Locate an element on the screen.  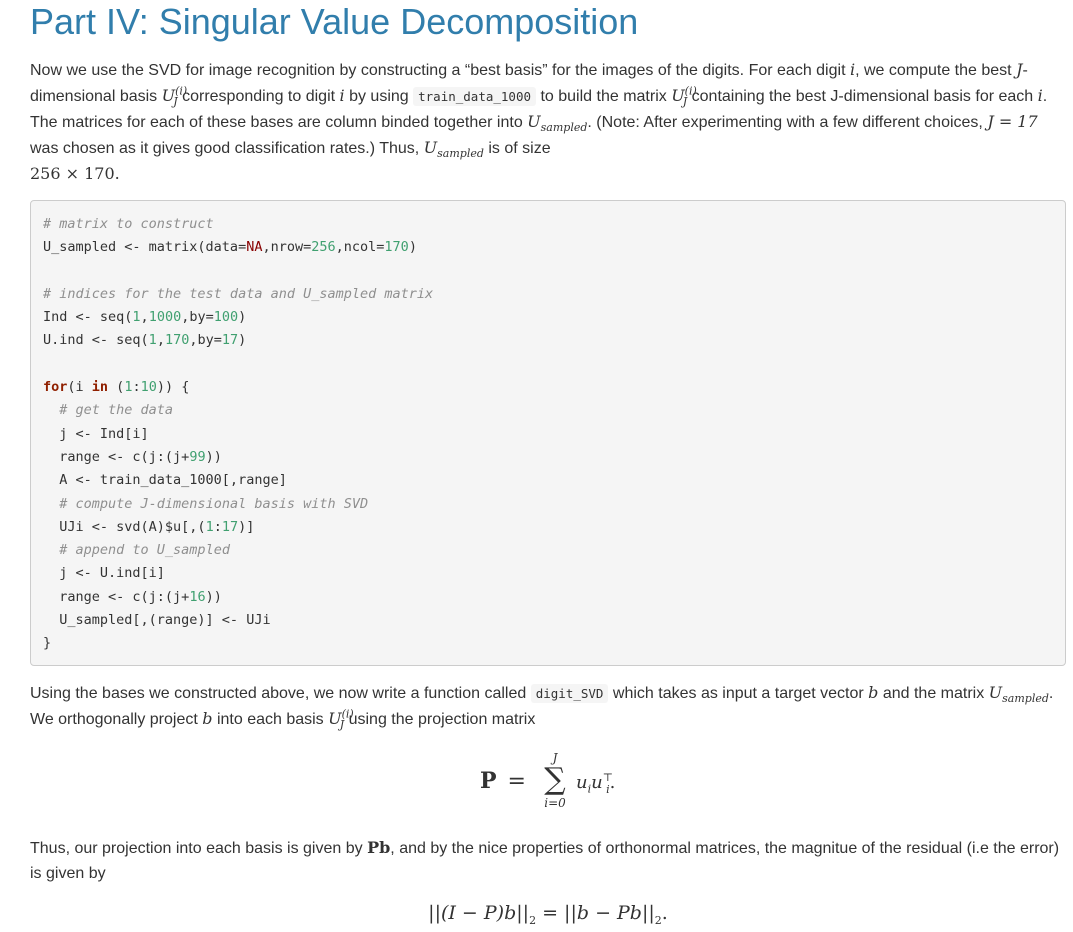
code-token: Ind <- seq( is located at coordinates (88, 317).